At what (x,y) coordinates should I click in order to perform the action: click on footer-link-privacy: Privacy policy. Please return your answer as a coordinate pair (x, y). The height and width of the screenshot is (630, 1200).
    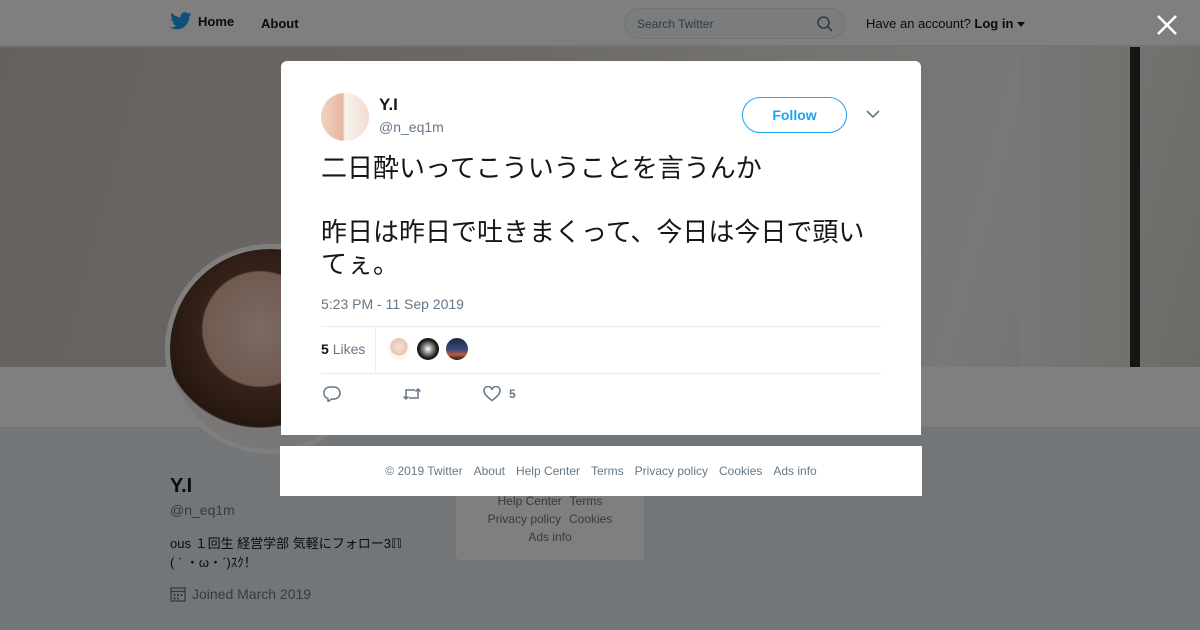
    Looking at the image, I should click on (671, 471).